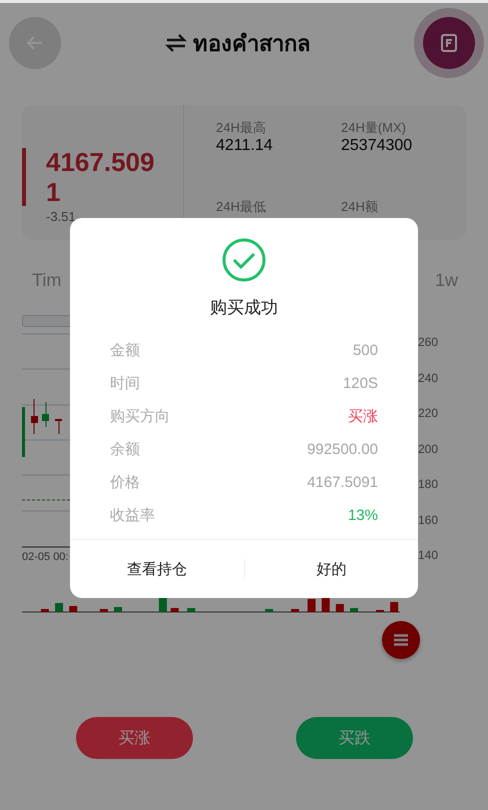  Describe the element at coordinates (101, 177) in the screenshot. I see `price-text: 4167.5091` at that location.